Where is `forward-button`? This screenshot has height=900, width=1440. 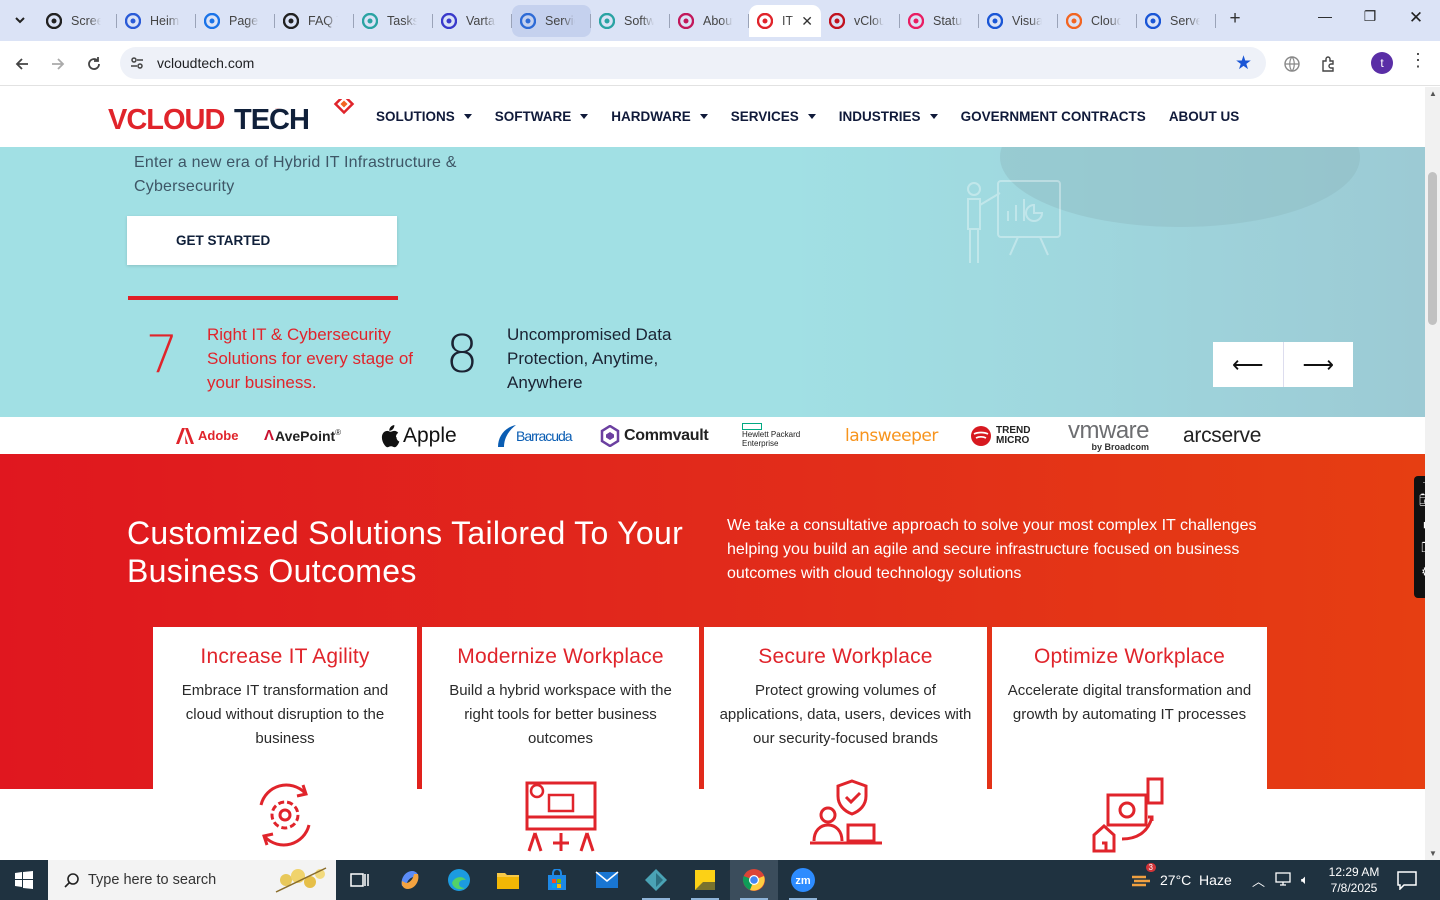 forward-button is located at coordinates (58, 64).